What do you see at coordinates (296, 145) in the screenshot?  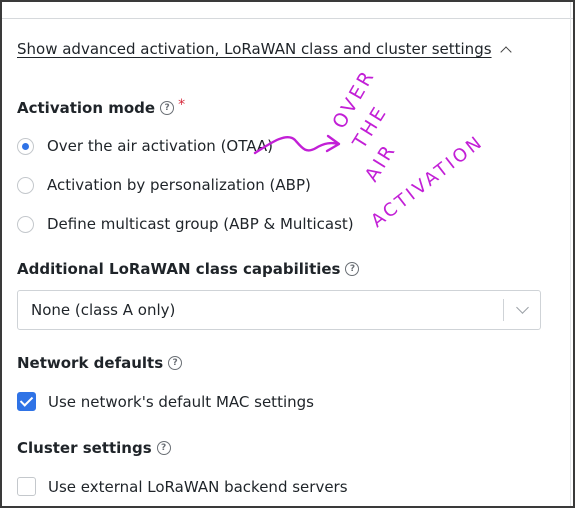 I see `annotation-arrow-icon` at bounding box center [296, 145].